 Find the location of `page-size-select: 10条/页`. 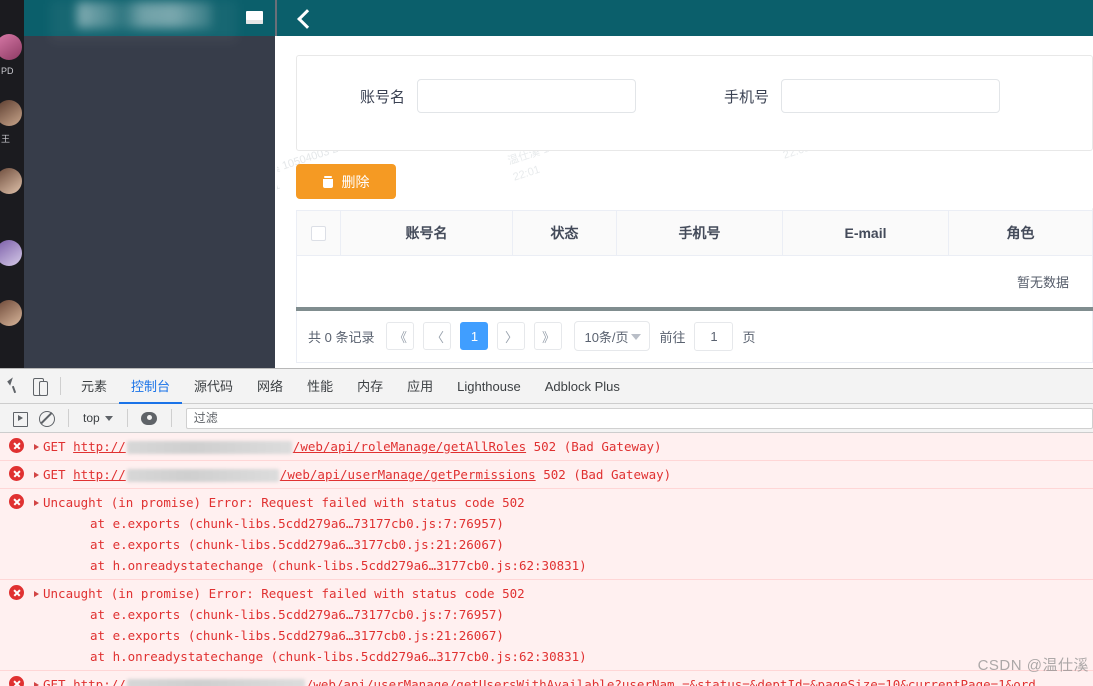

page-size-select: 10条/页 is located at coordinates (612, 336).